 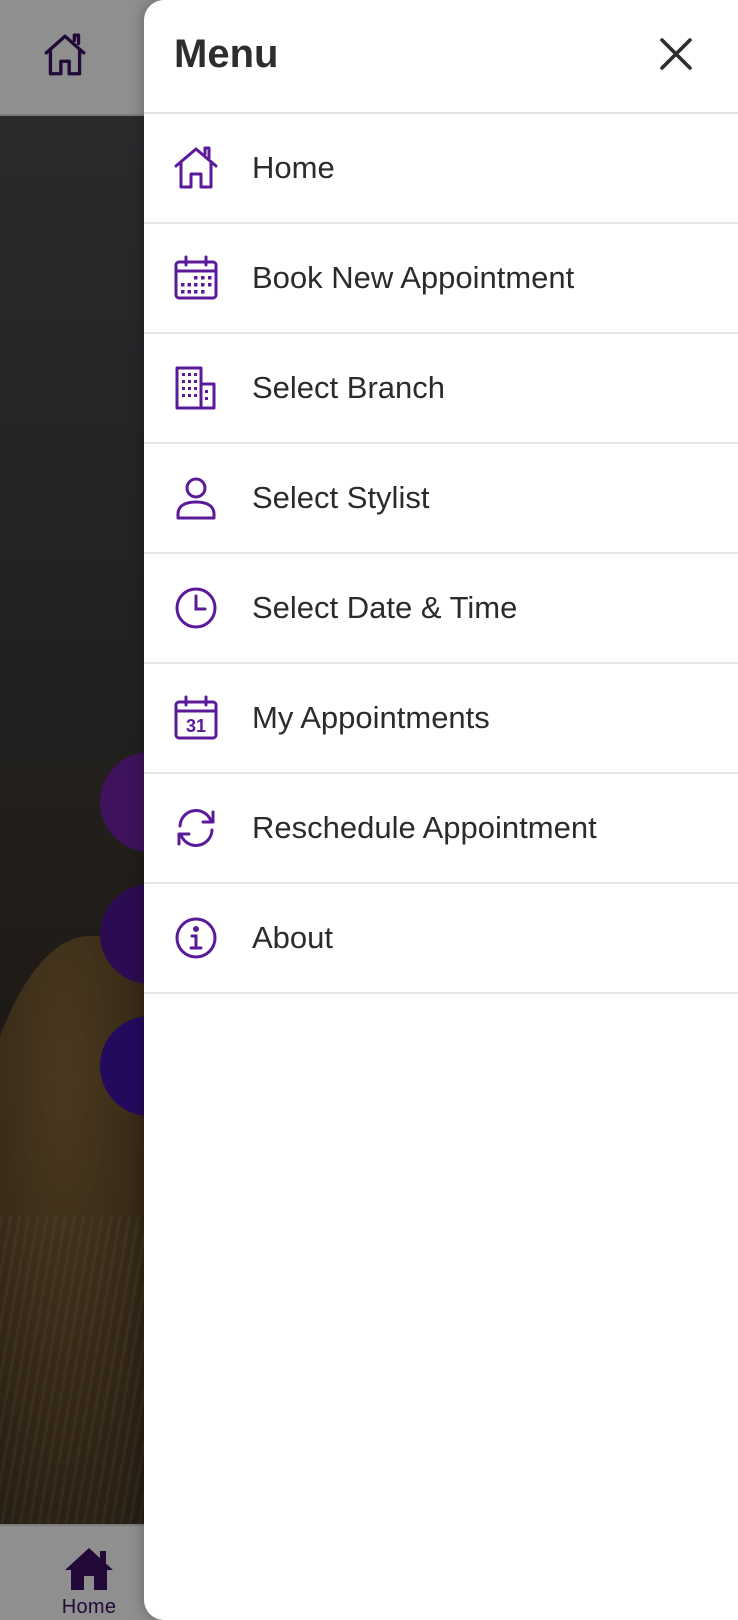 What do you see at coordinates (196, 726) in the screenshot?
I see `svg-text: 31` at bounding box center [196, 726].